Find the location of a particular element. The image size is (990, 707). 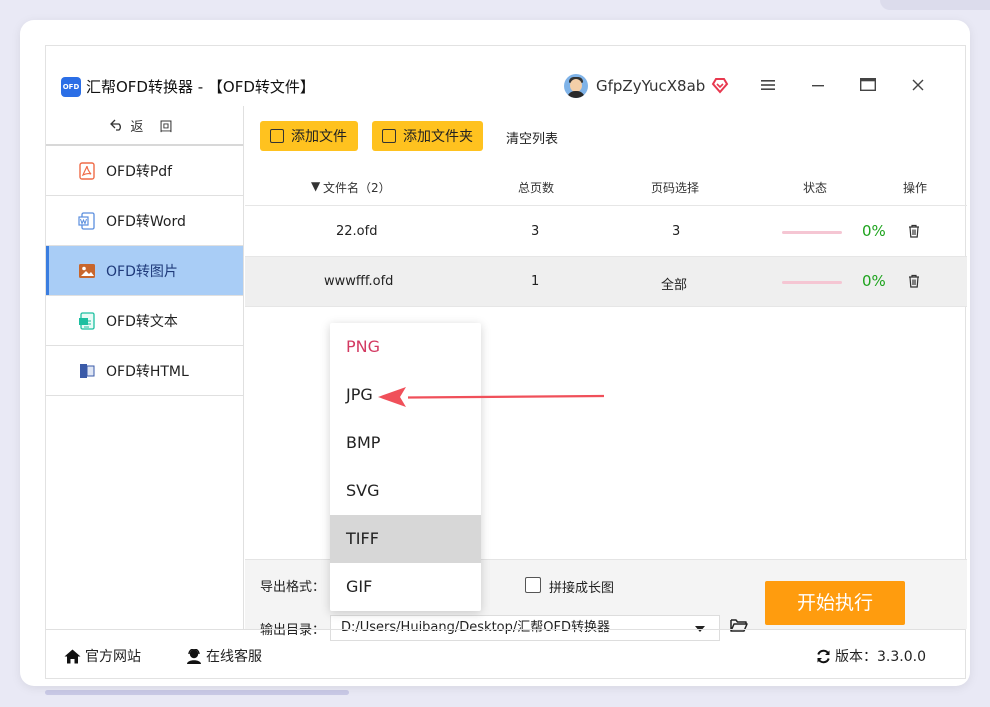

back-arrow-icon is located at coordinates (116, 125).